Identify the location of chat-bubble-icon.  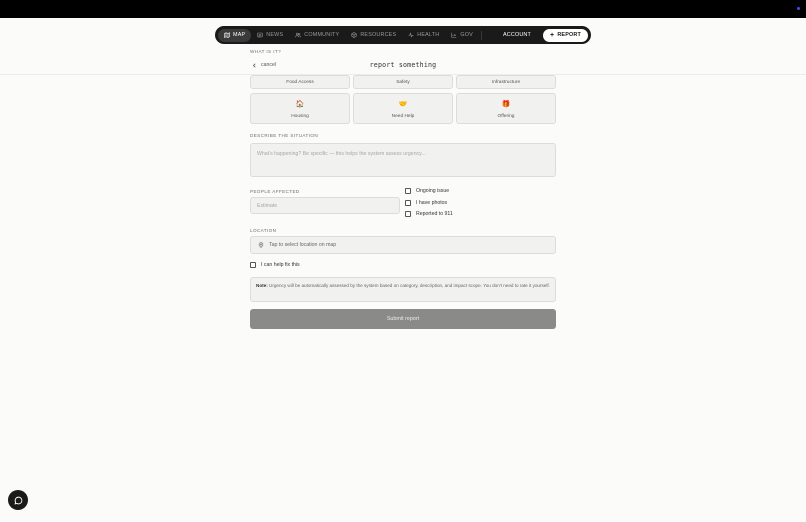
(17, 500).